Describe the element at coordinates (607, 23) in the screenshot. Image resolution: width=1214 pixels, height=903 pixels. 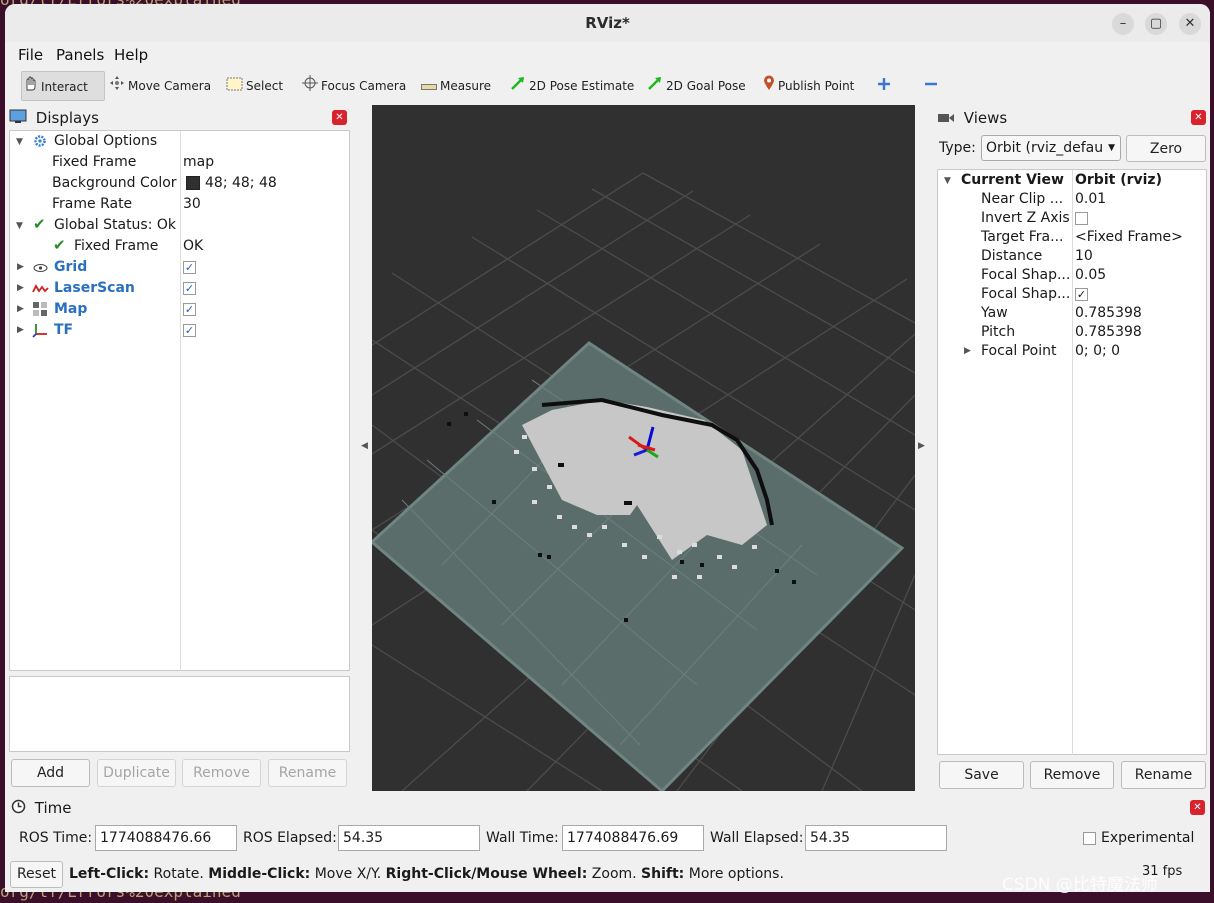
I see `title-bar: RViz* – ▢ ✕` at that location.